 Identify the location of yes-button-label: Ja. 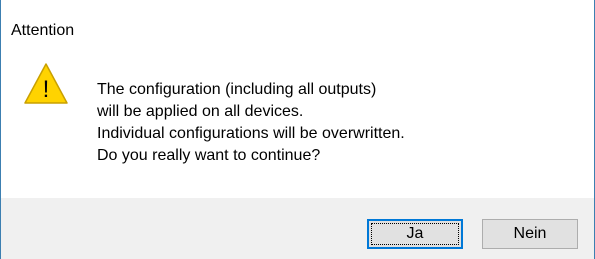
(415, 233).